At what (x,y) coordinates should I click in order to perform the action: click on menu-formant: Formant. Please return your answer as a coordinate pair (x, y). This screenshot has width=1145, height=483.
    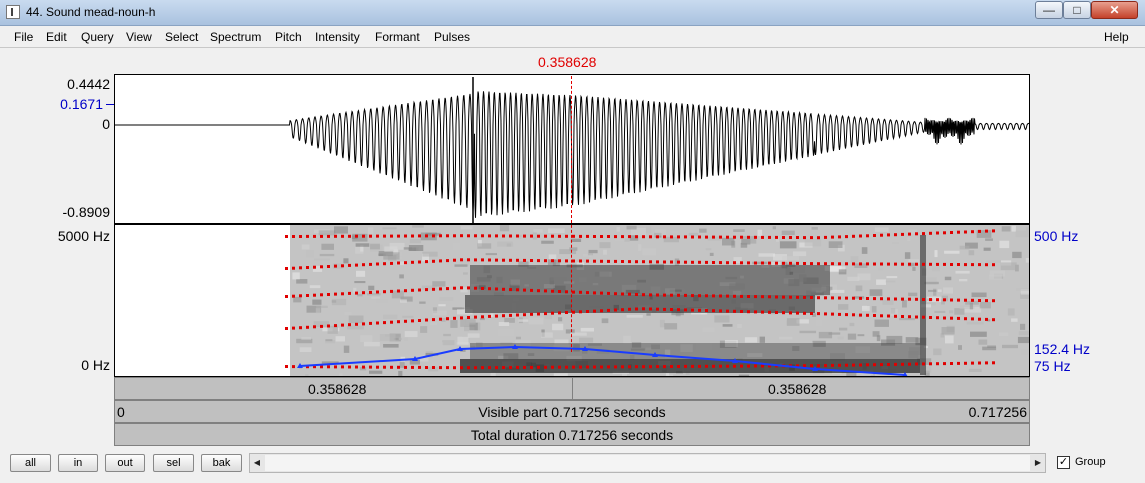
    Looking at the image, I should click on (397, 37).